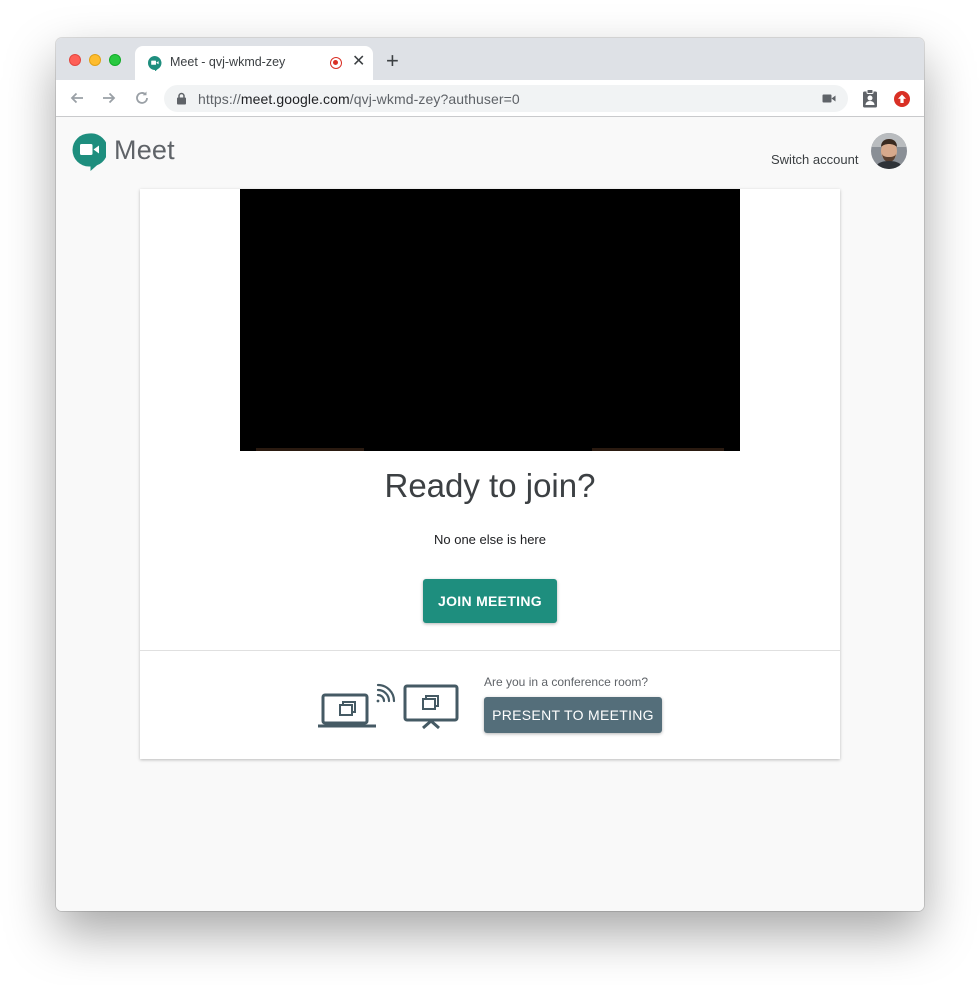  What do you see at coordinates (814, 159) in the screenshot?
I see `switch-account-link: Switch account` at bounding box center [814, 159].